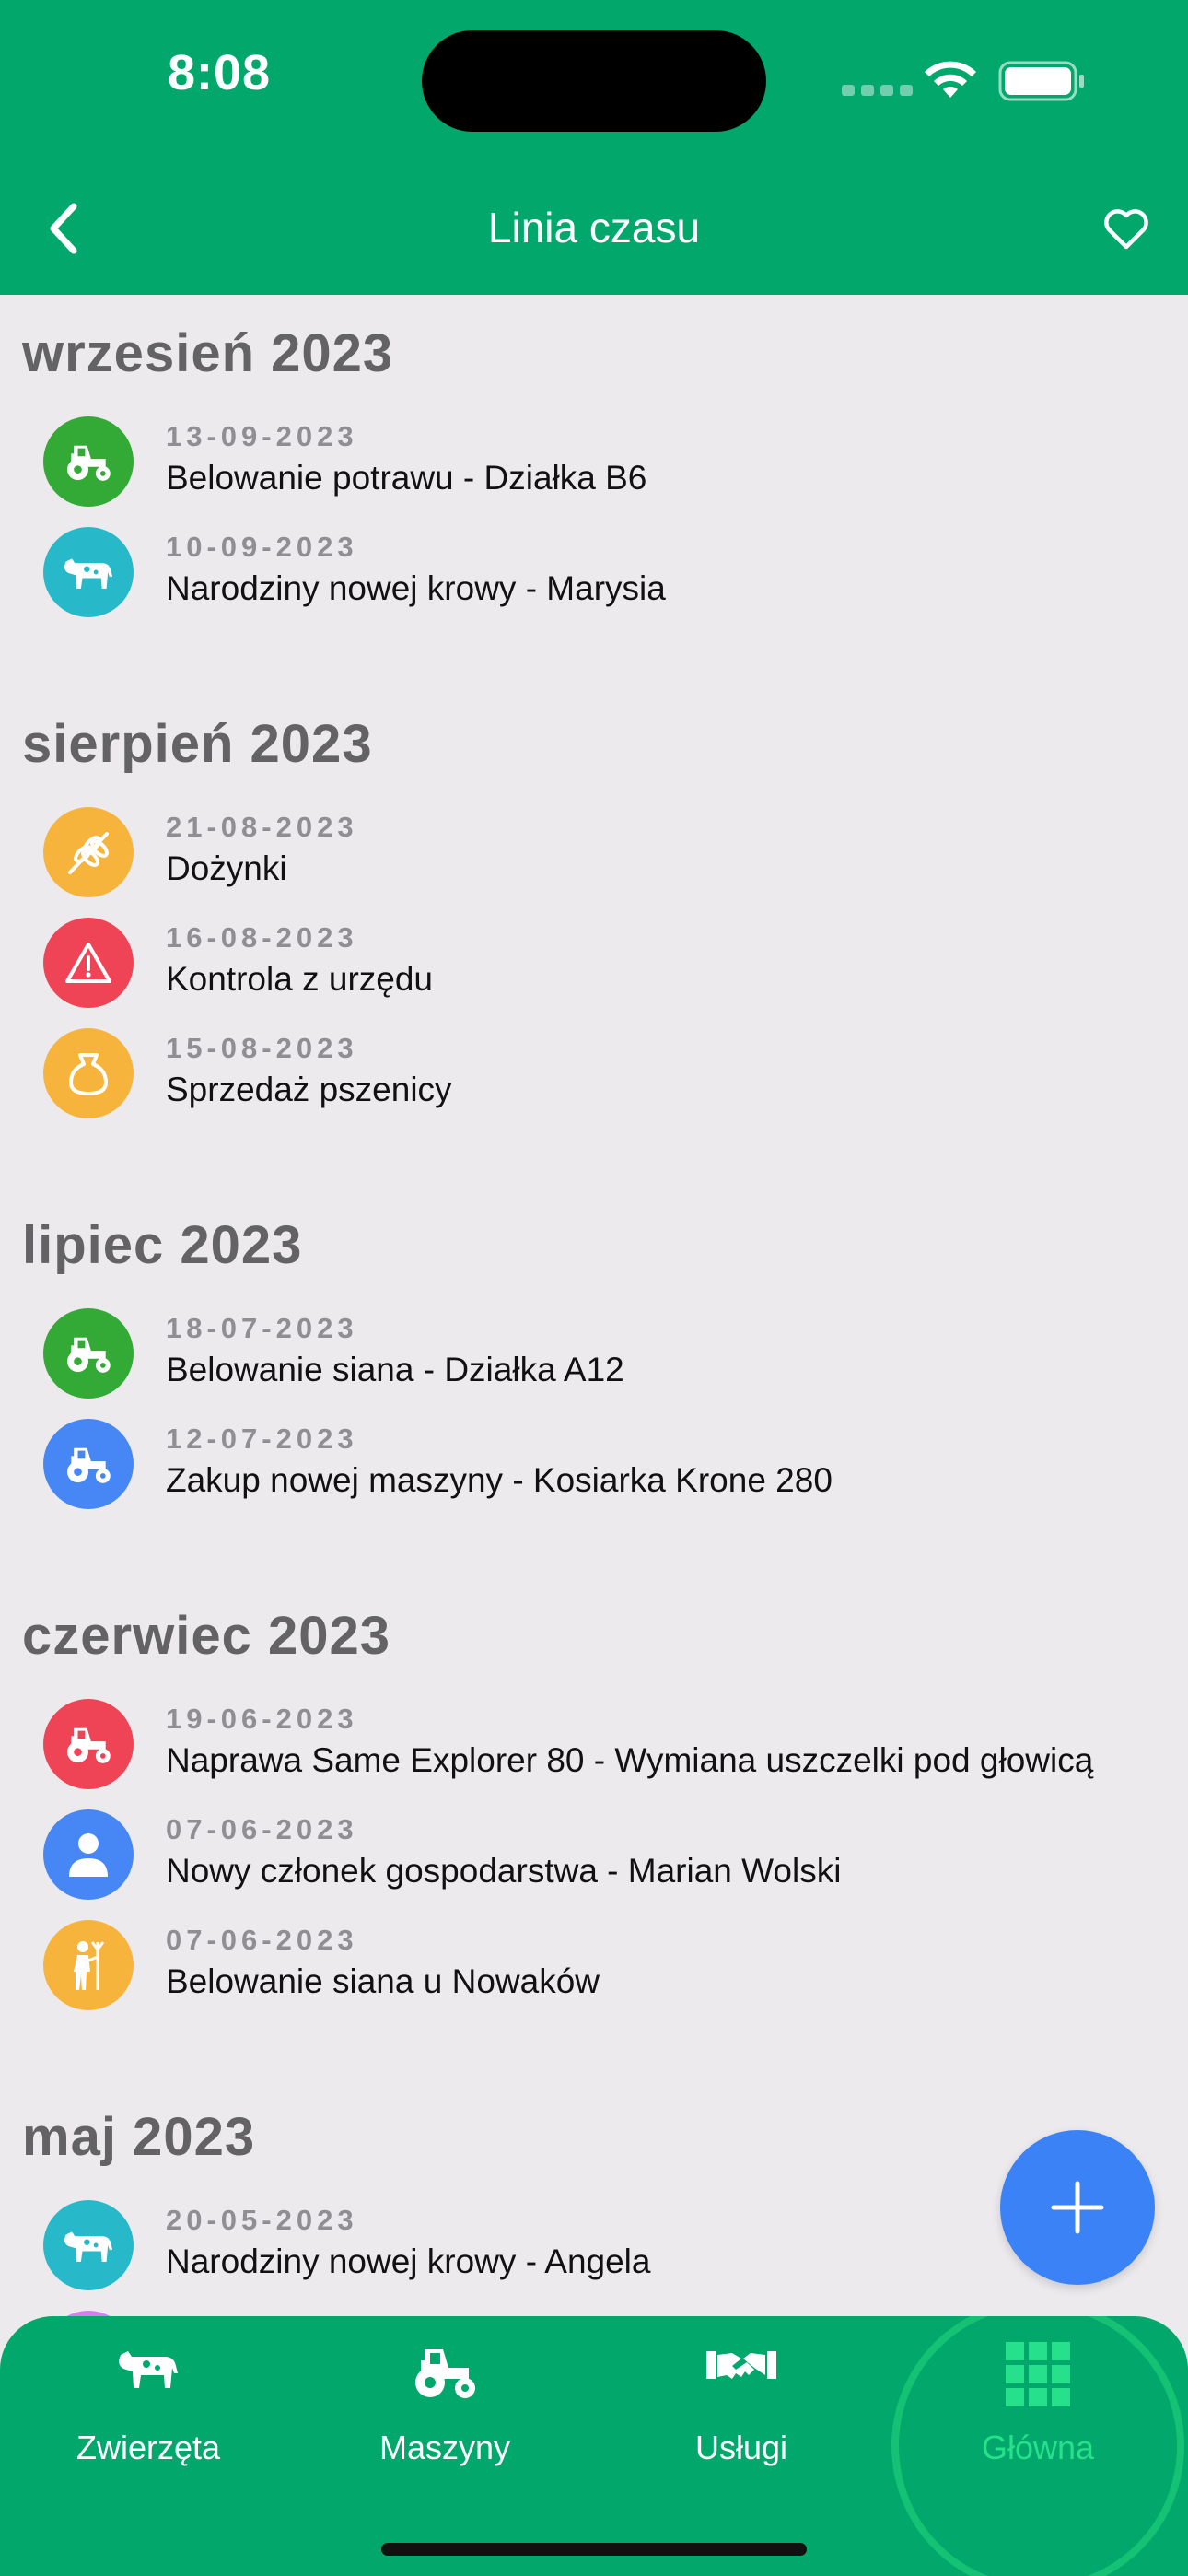 The height and width of the screenshot is (2576, 1188). Describe the element at coordinates (88, 963) in the screenshot. I see `warning-icon` at that location.